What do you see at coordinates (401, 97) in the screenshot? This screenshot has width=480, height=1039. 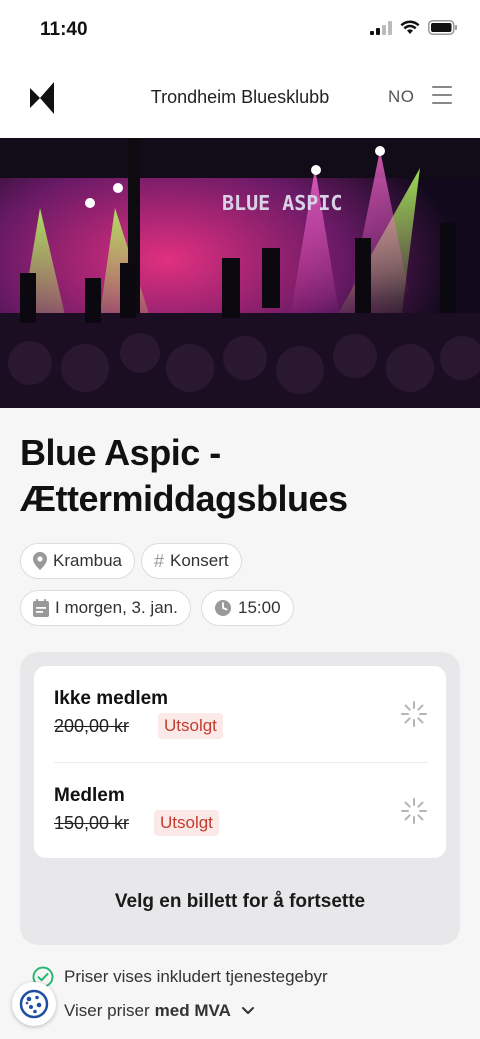 I see `language-switch: NO` at bounding box center [401, 97].